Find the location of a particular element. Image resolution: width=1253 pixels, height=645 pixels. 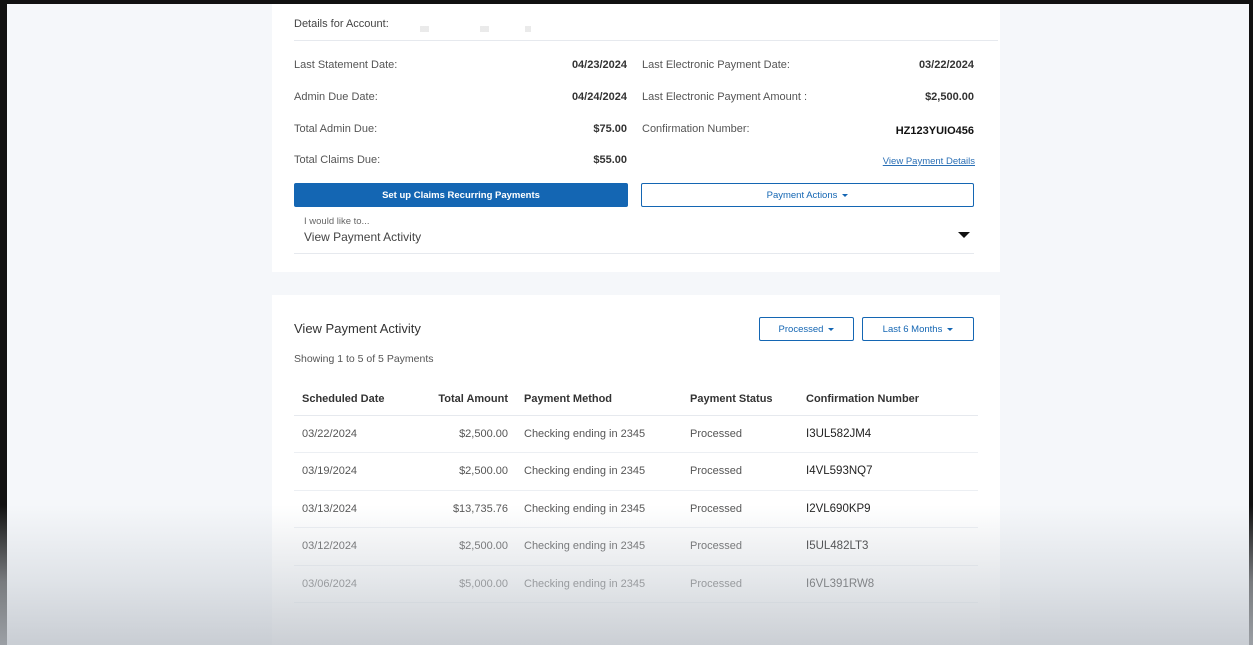

status-filter-label: Processed is located at coordinates (801, 329).